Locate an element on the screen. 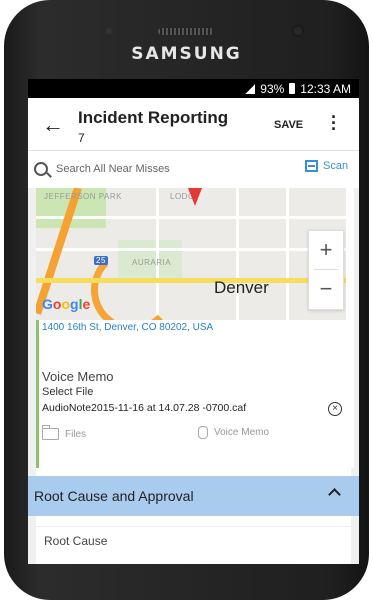  chevron-up-icon is located at coordinates (334, 494).